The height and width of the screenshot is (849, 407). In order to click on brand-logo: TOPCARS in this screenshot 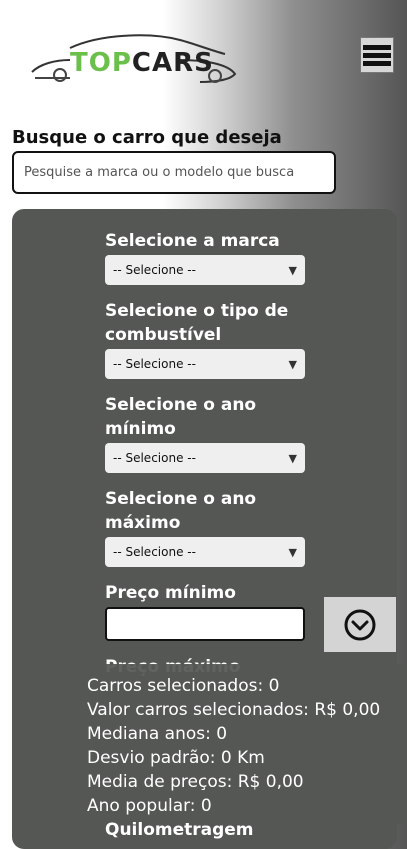, I will do `click(135, 60)`.